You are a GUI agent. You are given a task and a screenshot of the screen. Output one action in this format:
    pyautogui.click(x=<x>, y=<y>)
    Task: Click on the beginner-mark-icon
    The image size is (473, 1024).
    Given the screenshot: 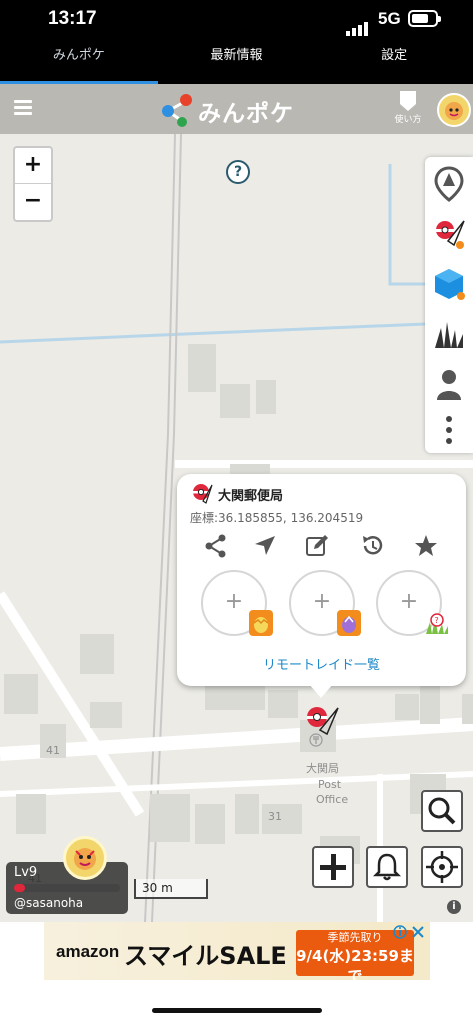 What is the action you would take?
    pyautogui.click(x=408, y=101)
    